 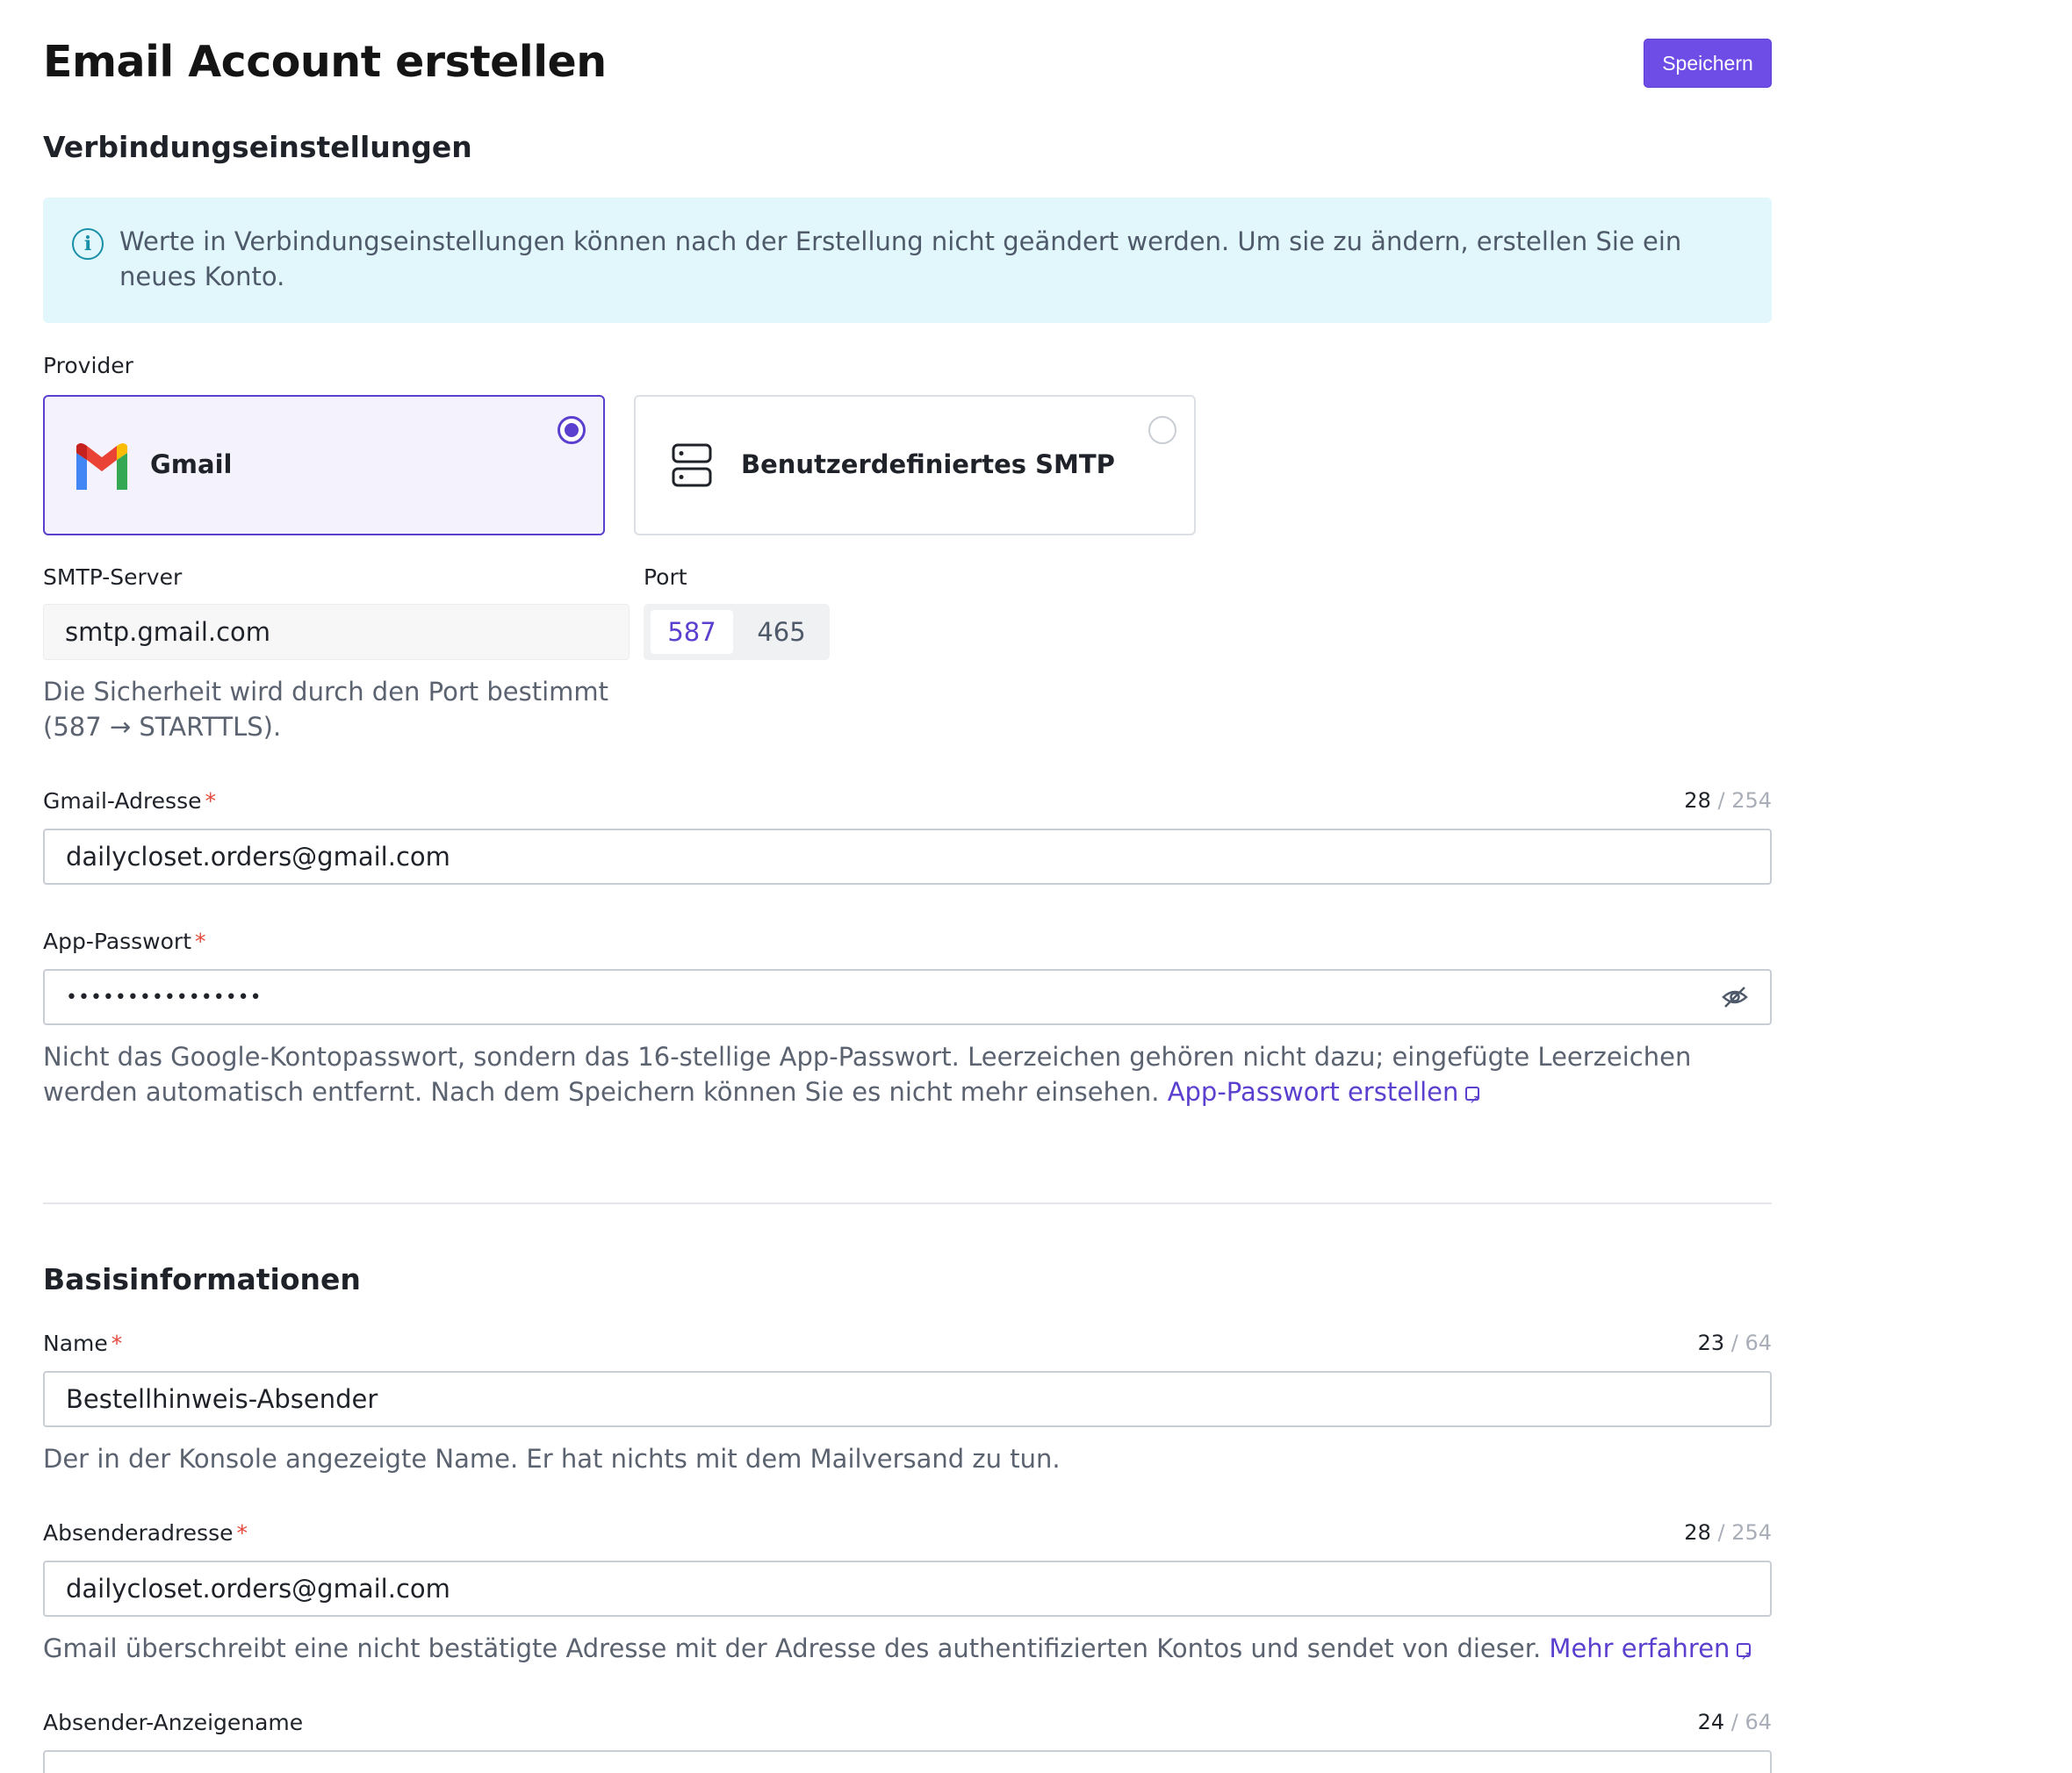 I want to click on display-name-counter: 24 / 64, so click(x=1734, y=1722).